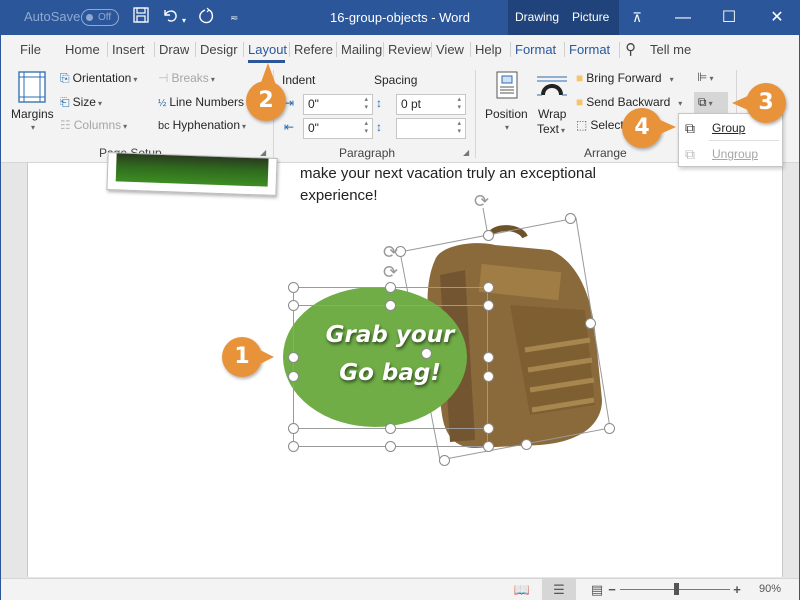 The height and width of the screenshot is (600, 800). What do you see at coordinates (563, 17) in the screenshot?
I see `contextual-tab-header: Drawing Picture` at bounding box center [563, 17].